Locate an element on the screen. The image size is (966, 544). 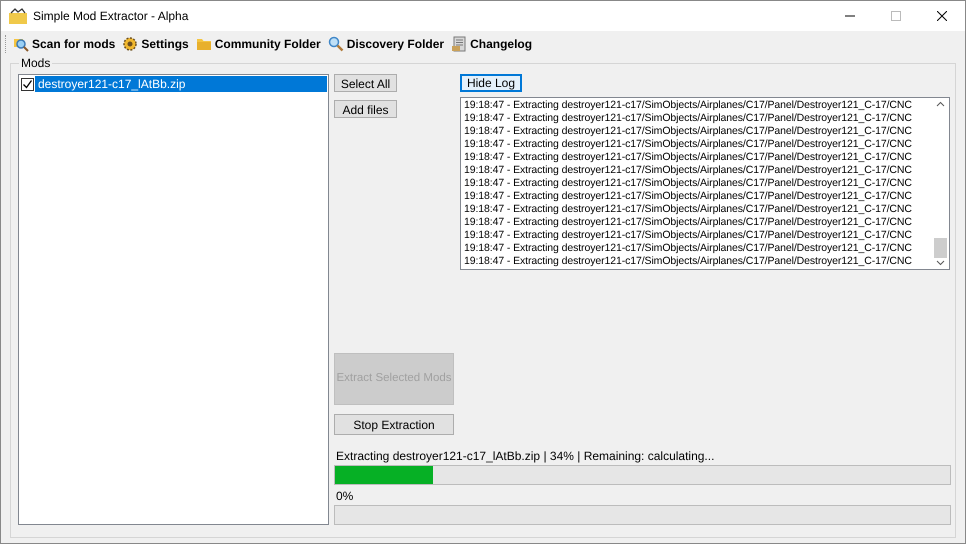
search-icon is located at coordinates (336, 44).